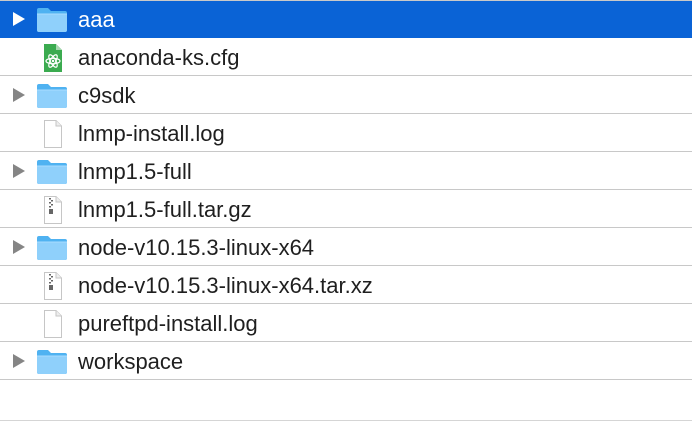 Image resolution: width=692 pixels, height=448 pixels. I want to click on list-item: aaa, so click(346, 19).